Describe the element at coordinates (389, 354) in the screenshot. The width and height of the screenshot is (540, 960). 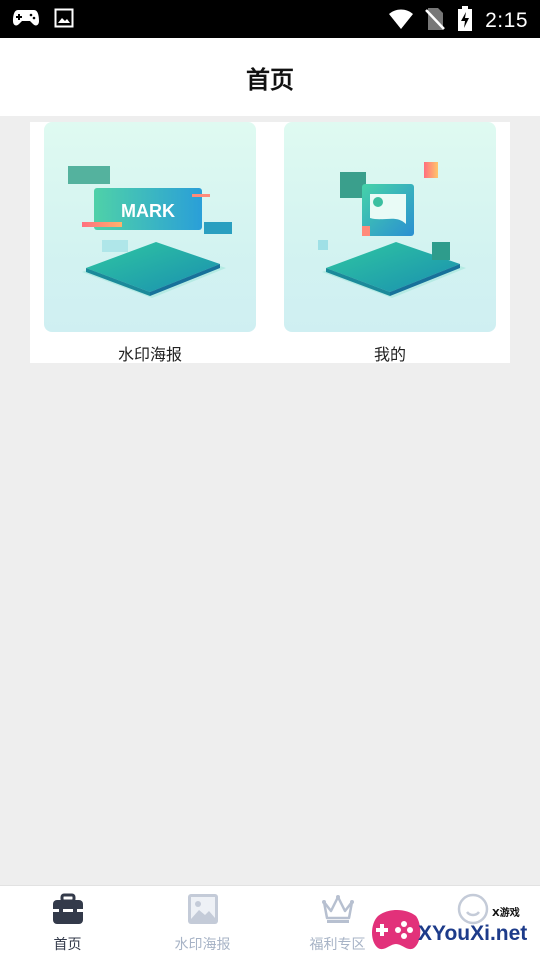
I see `card-label: 我的` at that location.